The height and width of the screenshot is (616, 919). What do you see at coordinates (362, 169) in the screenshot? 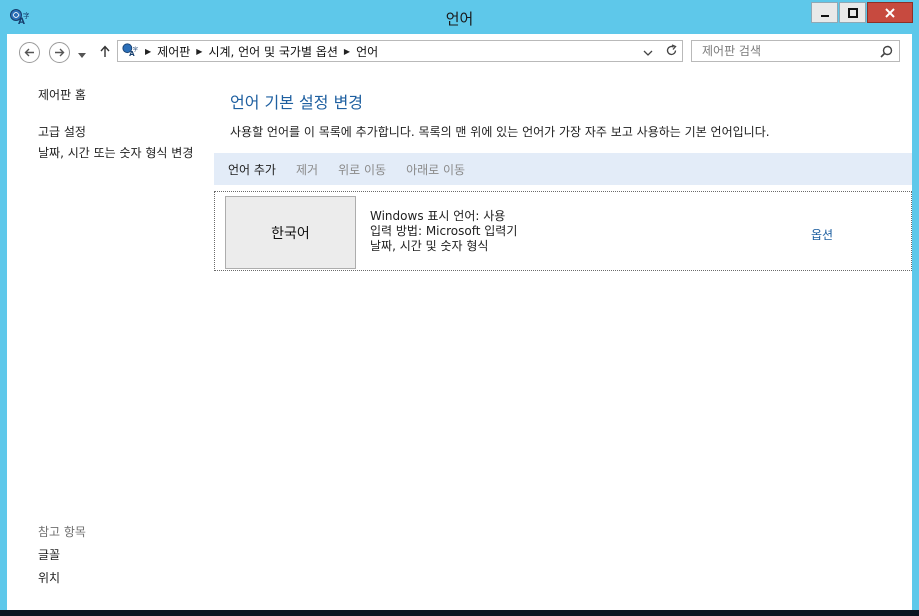
I see `move-up-button: 위로 이동` at bounding box center [362, 169].